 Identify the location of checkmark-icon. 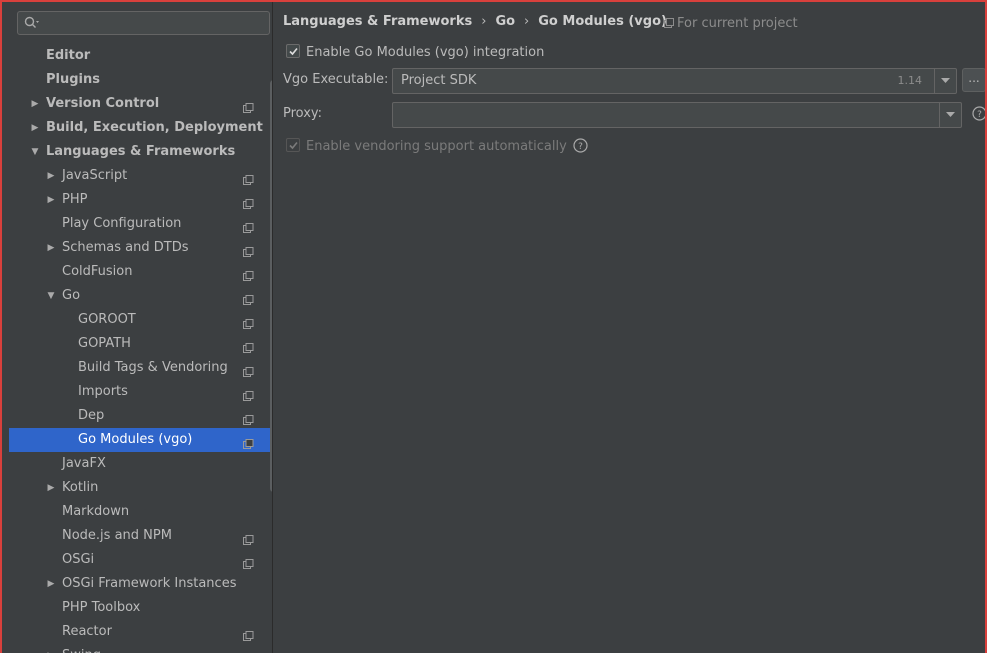
(293, 51).